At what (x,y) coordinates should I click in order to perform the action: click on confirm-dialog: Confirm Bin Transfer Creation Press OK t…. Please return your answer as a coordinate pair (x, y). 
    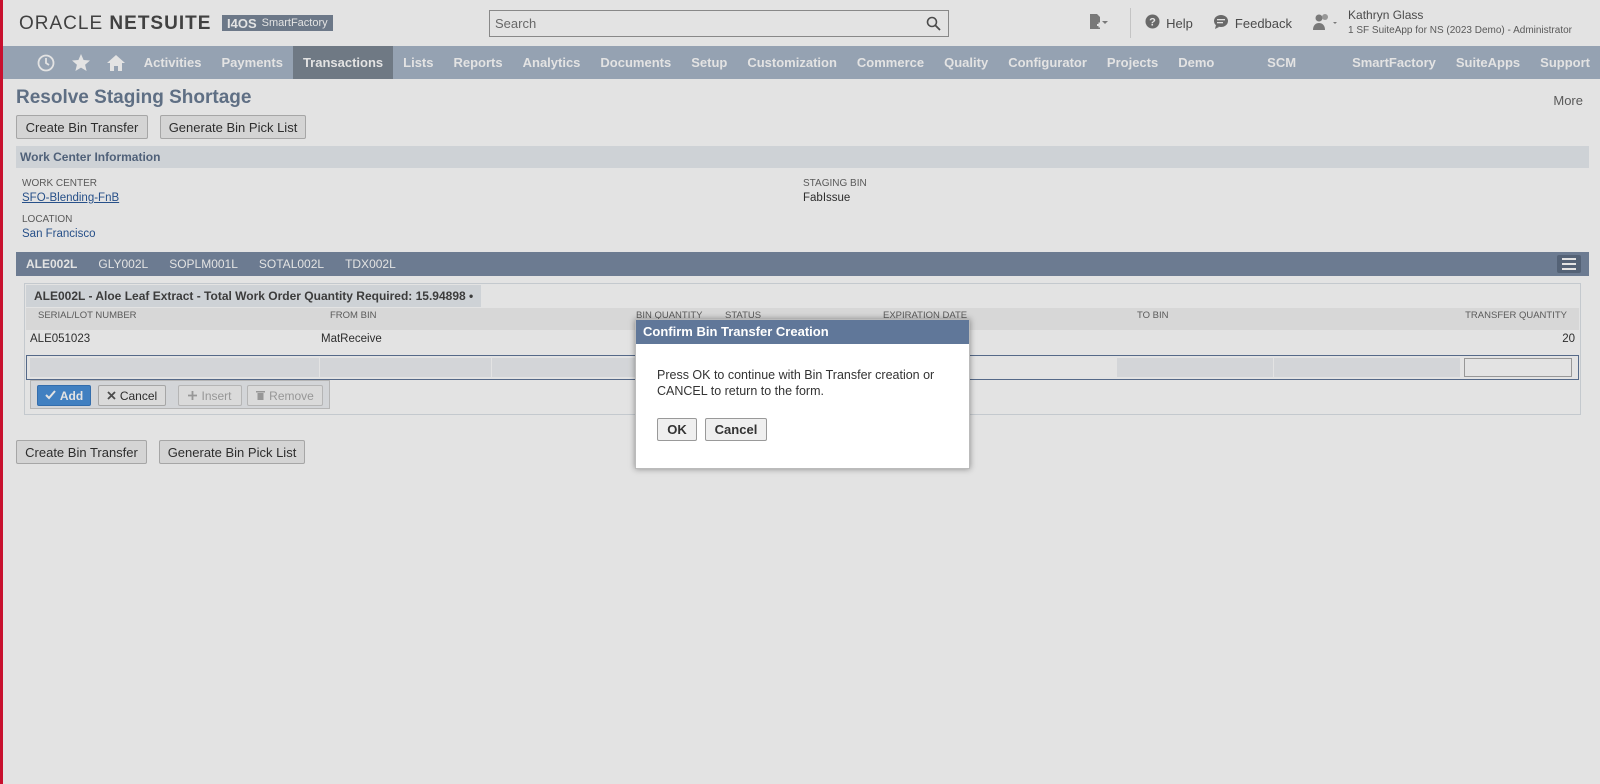
    Looking at the image, I should click on (802, 394).